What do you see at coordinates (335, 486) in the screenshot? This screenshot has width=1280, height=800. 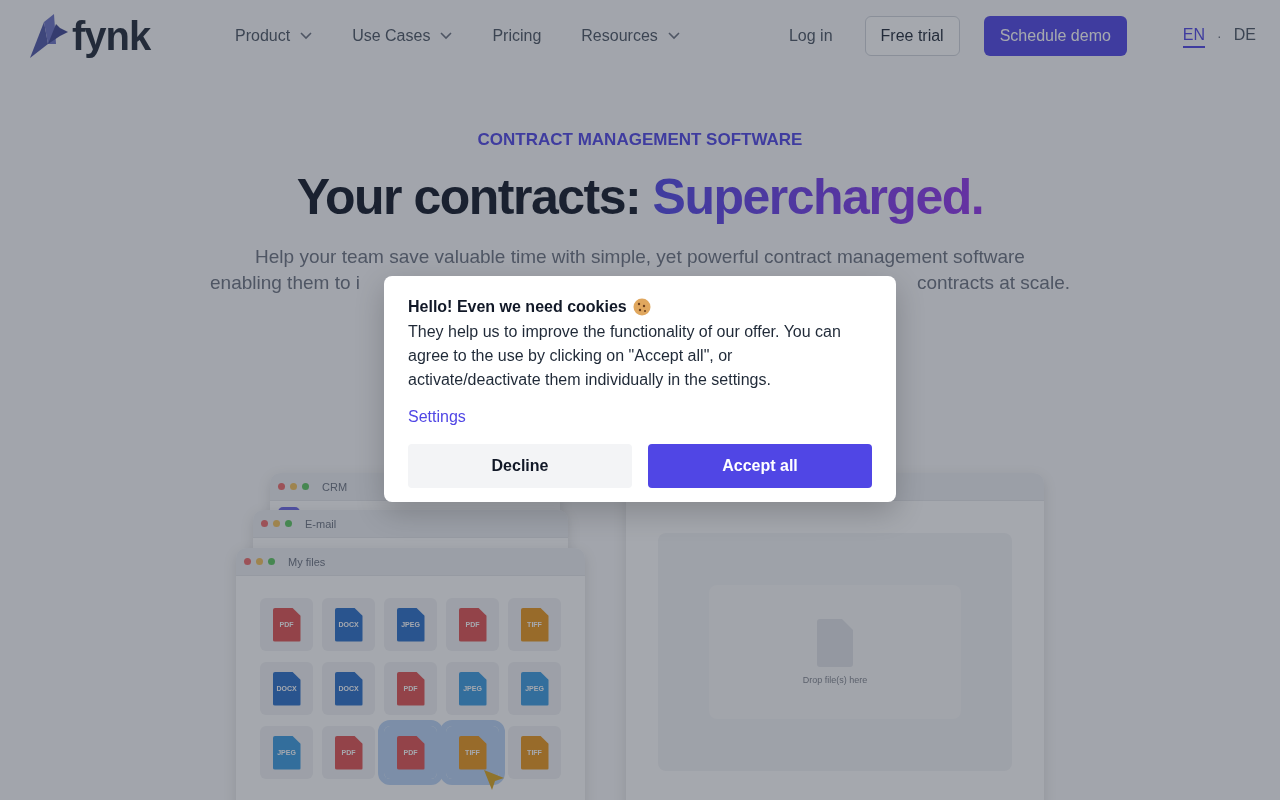 I see `window-title: CRM` at bounding box center [335, 486].